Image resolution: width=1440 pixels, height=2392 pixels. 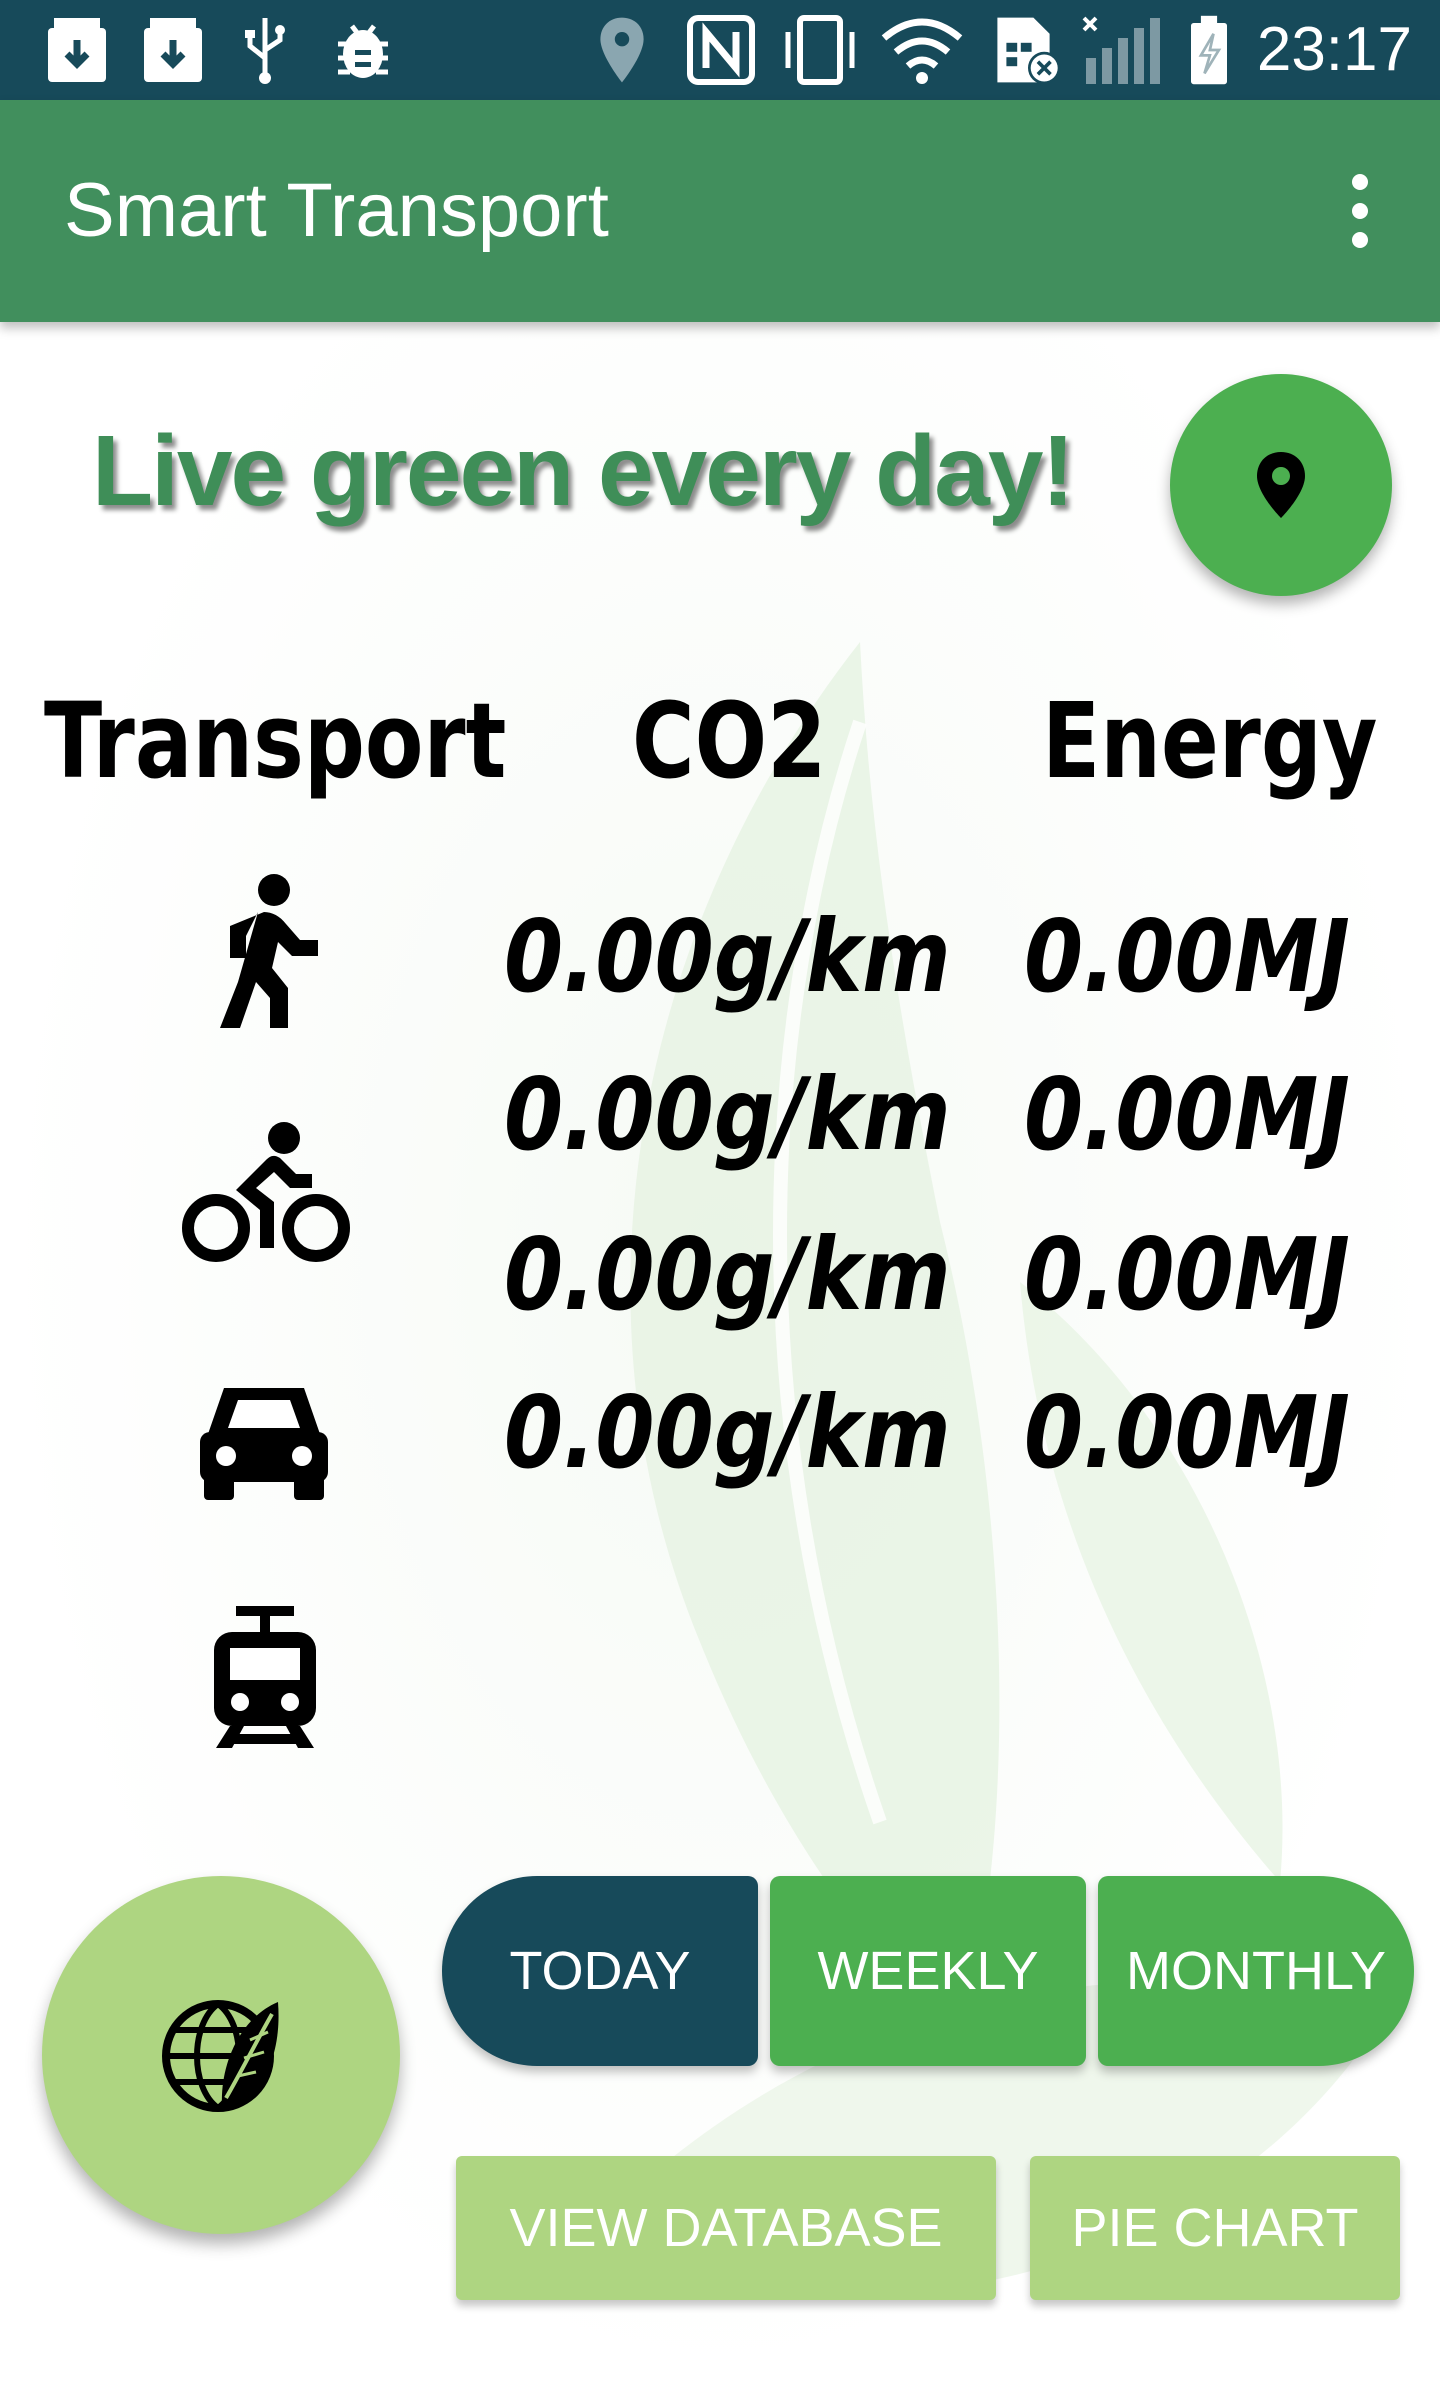 I want to click on tram-icon, so click(x=265, y=1677).